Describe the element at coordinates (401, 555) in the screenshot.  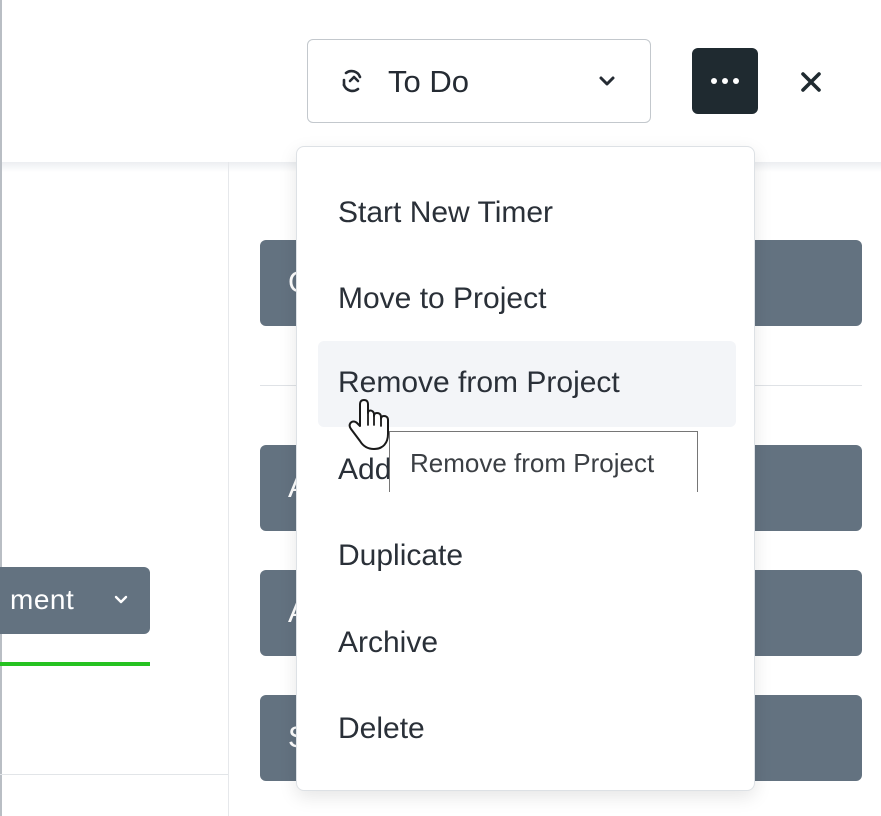
I see `menu-item-label: Duplicate` at that location.